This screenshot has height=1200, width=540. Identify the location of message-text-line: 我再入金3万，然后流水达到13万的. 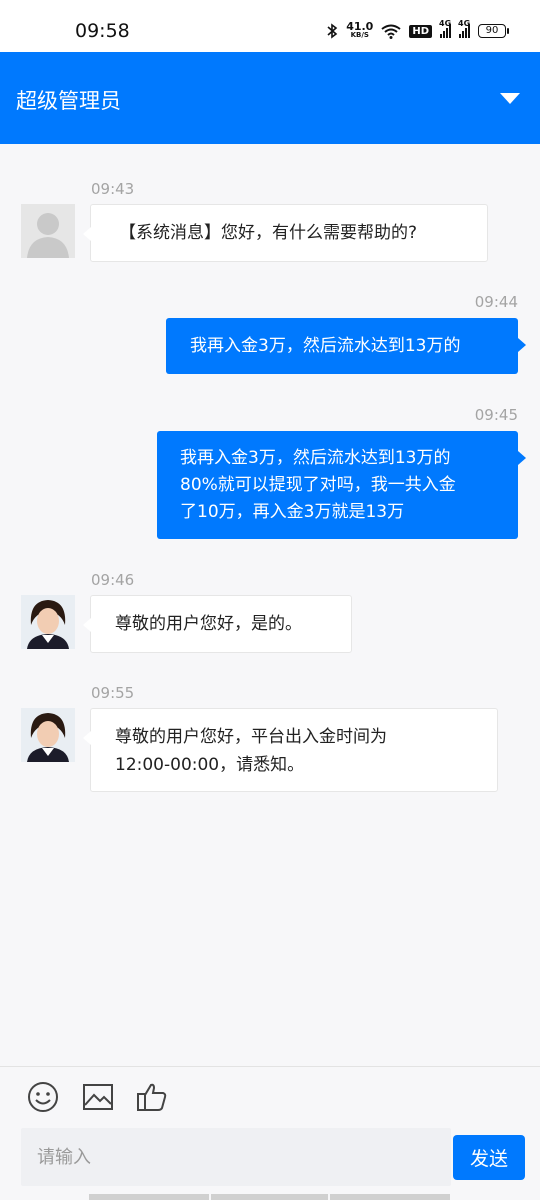
(315, 458).